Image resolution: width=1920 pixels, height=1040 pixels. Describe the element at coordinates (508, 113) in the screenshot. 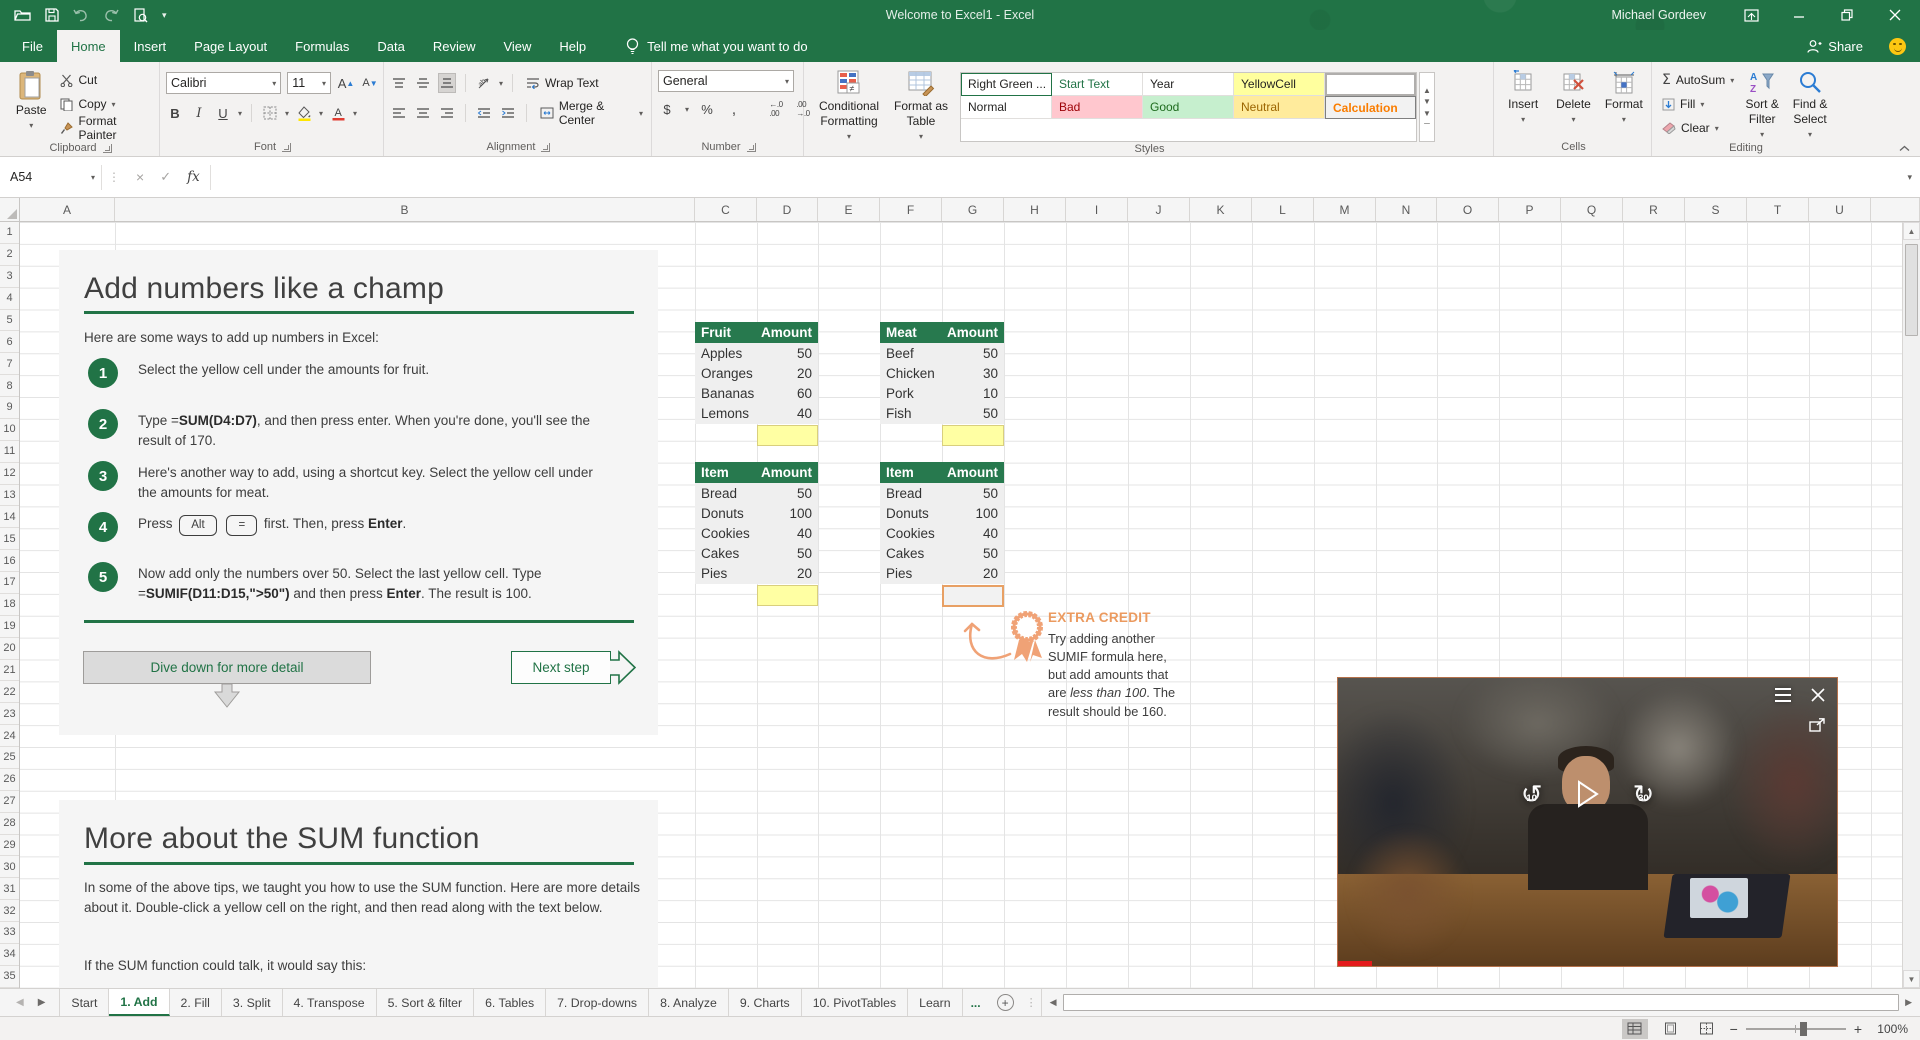

I see `increase-indent-icon` at that location.